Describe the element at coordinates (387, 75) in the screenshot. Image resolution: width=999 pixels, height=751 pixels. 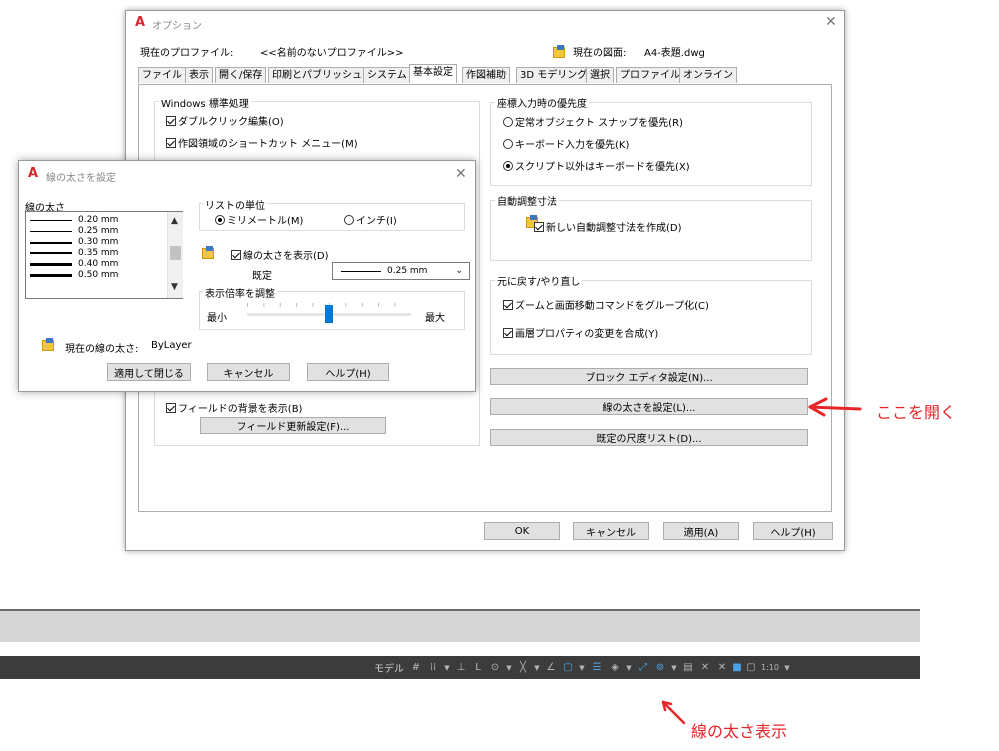
I see `tab-system: システム` at that location.